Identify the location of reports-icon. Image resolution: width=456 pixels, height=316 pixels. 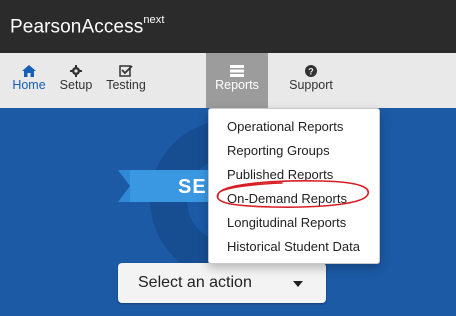
(237, 71).